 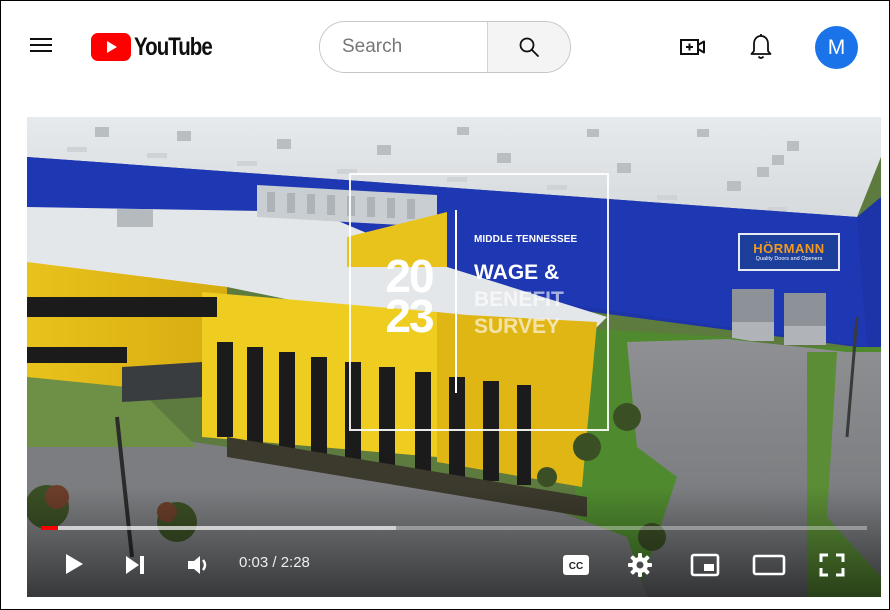 I want to click on theater-mode-button, so click(x=769, y=565).